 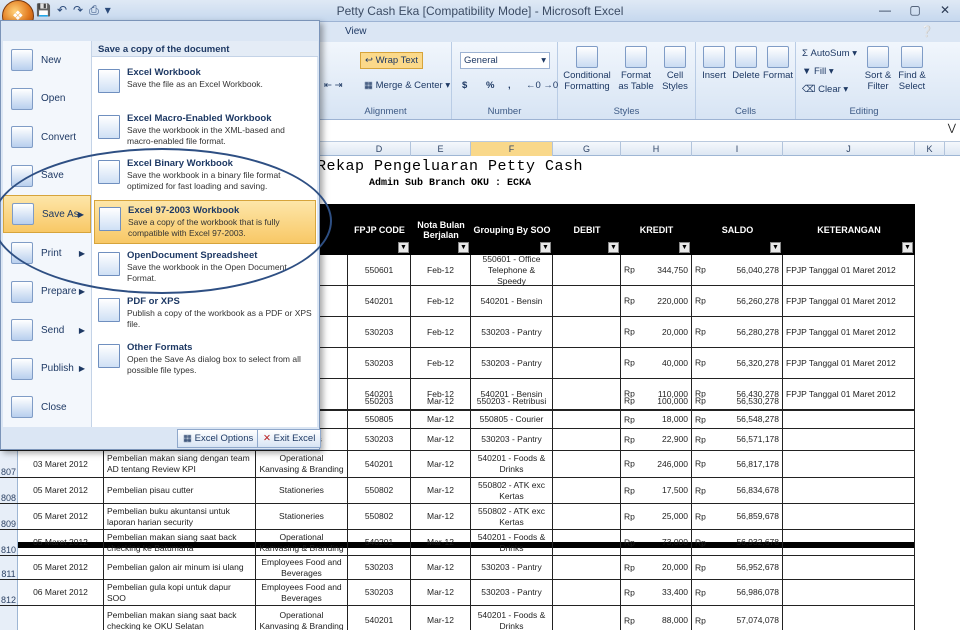 I want to click on kredit-cell: Rp 73,000, so click(x=656, y=542).